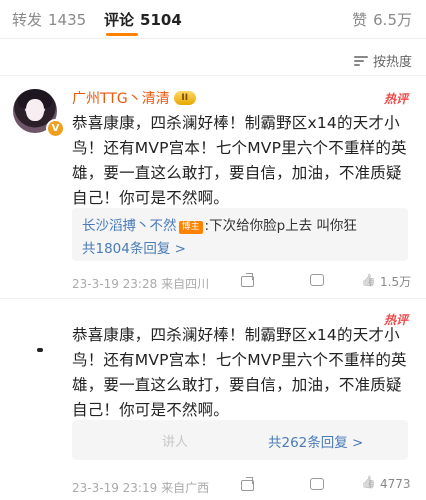 Image resolution: width=426 pixels, height=500 pixels. I want to click on comment-tabs: 转发 1435 评论 5104 赞 6.5万, so click(213, 19).